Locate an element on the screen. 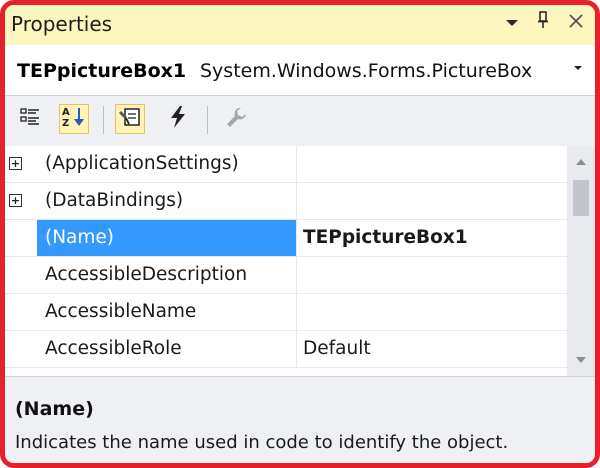 The height and width of the screenshot is (468, 600). pin-icon is located at coordinates (544, 23).